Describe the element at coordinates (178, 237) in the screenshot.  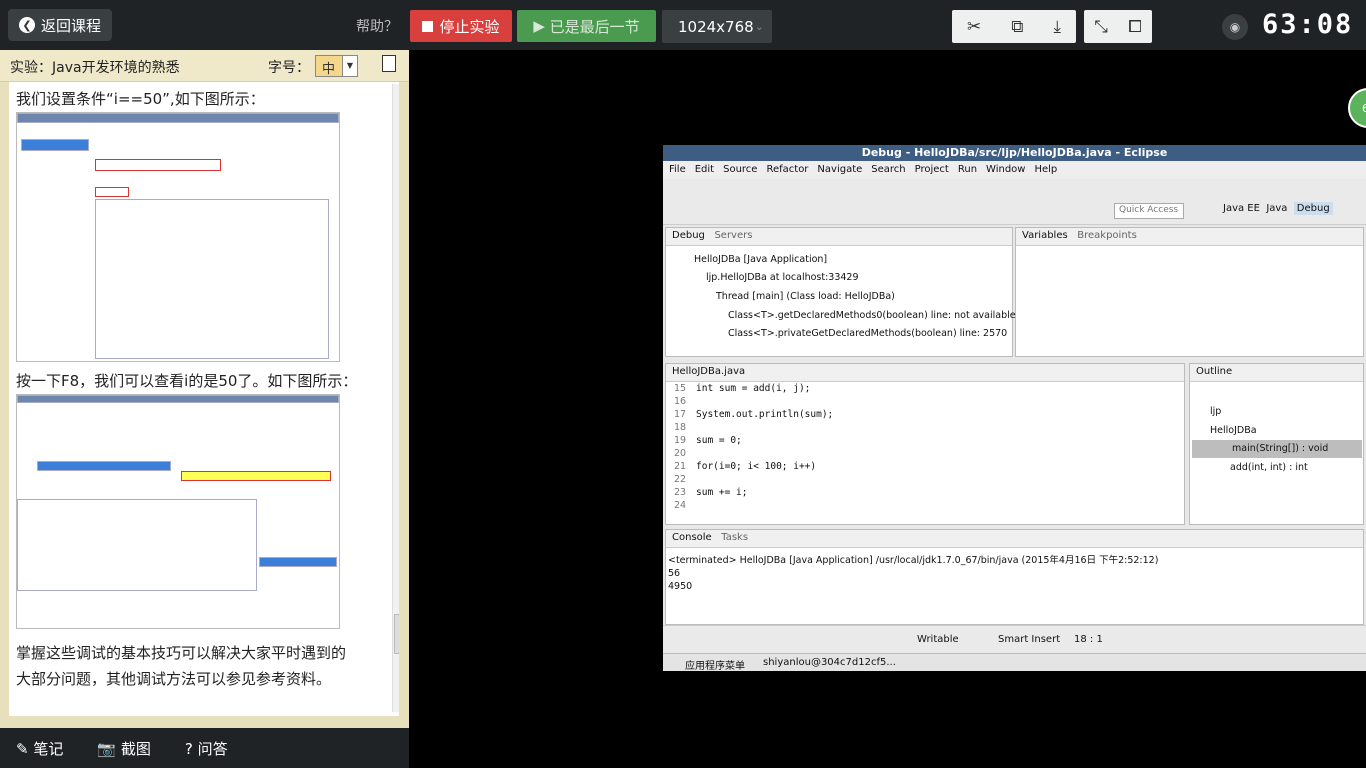
I see `screenshot-breakpoint-properties` at that location.